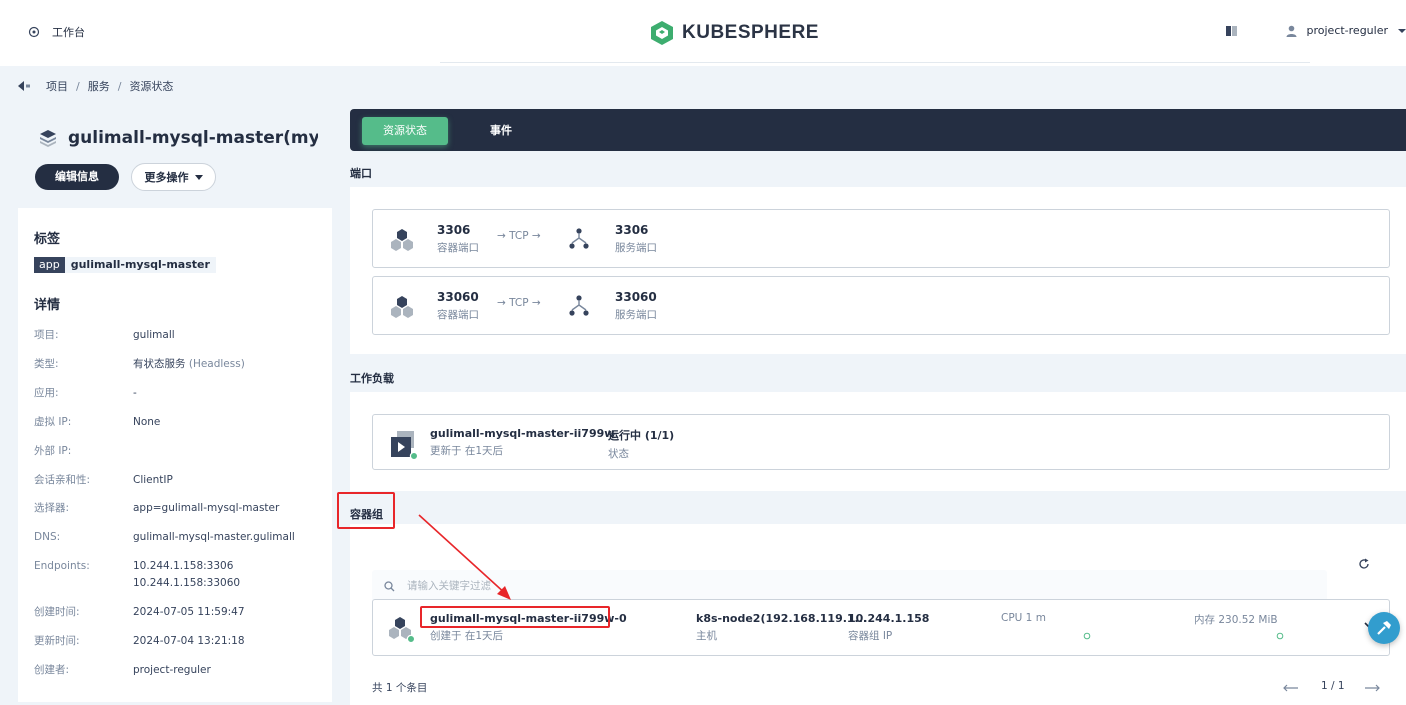  What do you see at coordinates (68, 32) in the screenshot?
I see `workbench-label: 工作台` at bounding box center [68, 32].